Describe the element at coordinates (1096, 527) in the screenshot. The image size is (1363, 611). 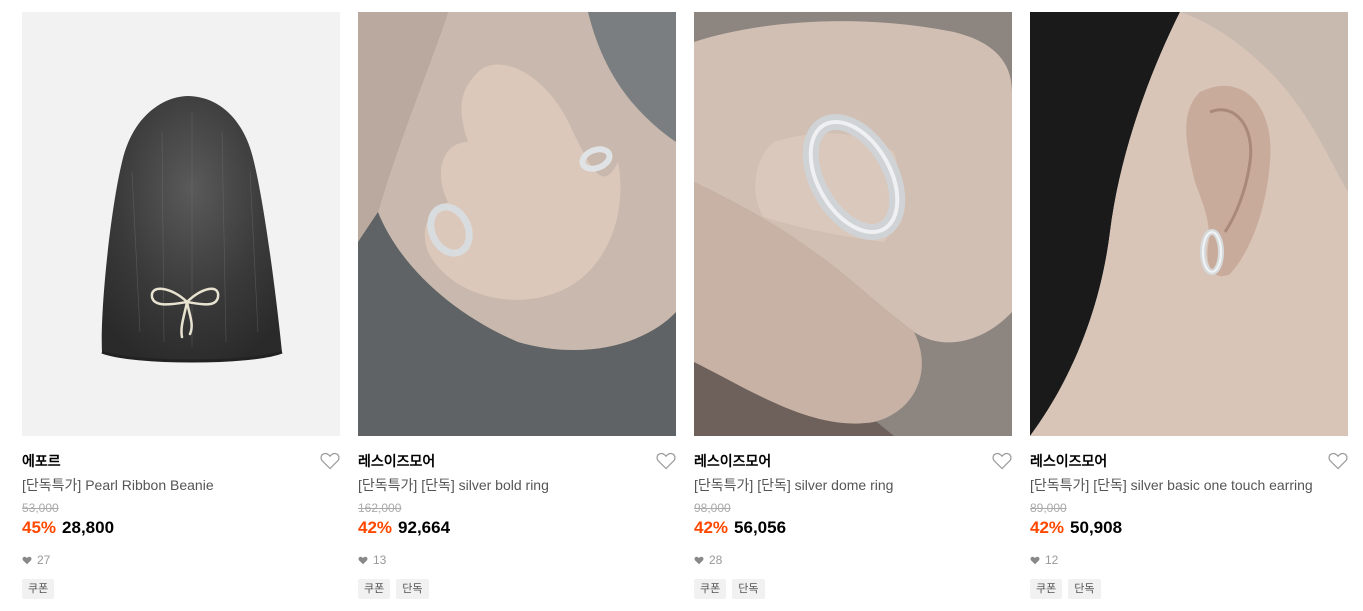
I see `sale-price: 50,908` at that location.